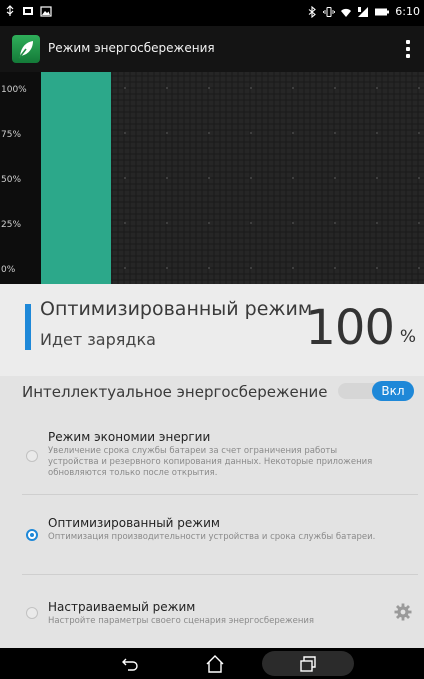 The image size is (424, 679). What do you see at coordinates (122, 607) in the screenshot?
I see `option-title: Настраиваемый режим` at bounding box center [122, 607].